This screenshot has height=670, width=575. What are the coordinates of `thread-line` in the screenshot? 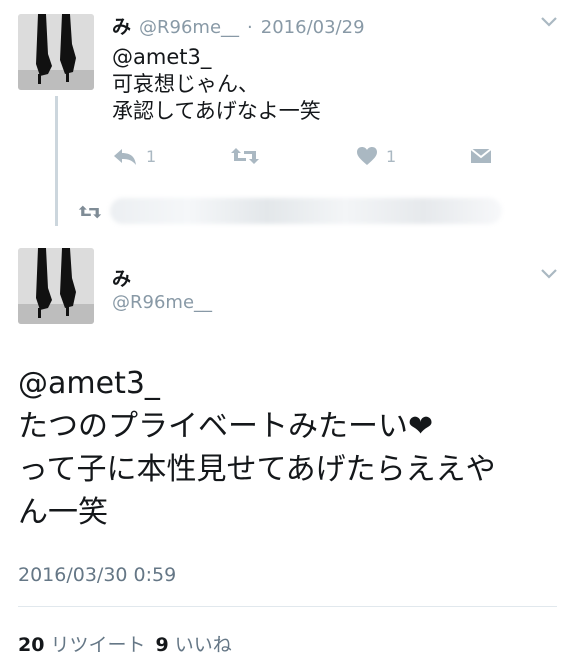 It's located at (56, 161).